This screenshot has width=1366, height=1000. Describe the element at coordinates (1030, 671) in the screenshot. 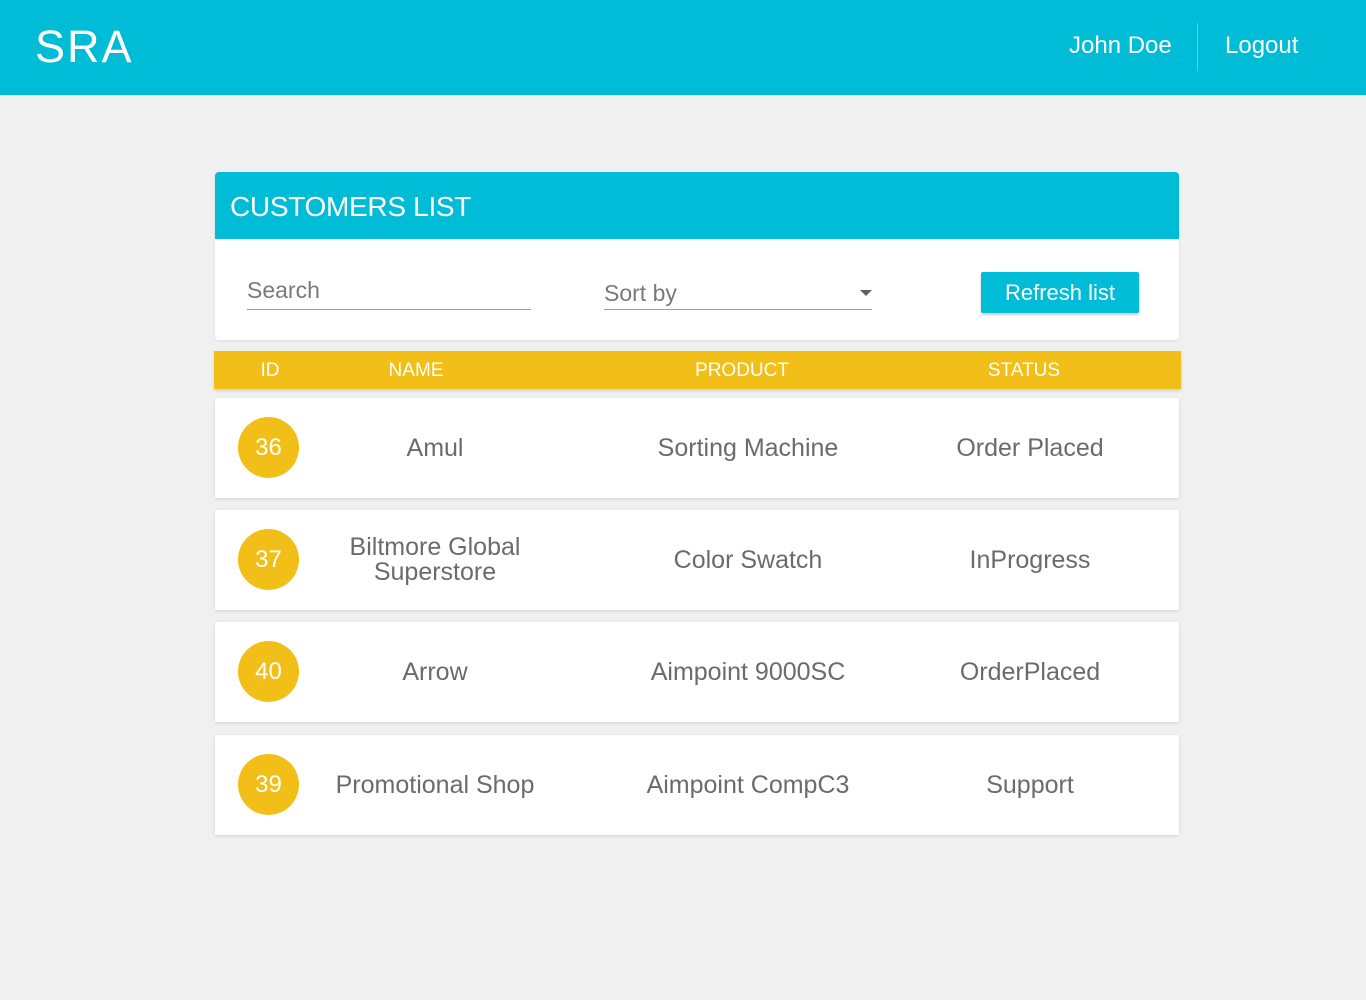

I see `order-status: OrderPlaced` at that location.